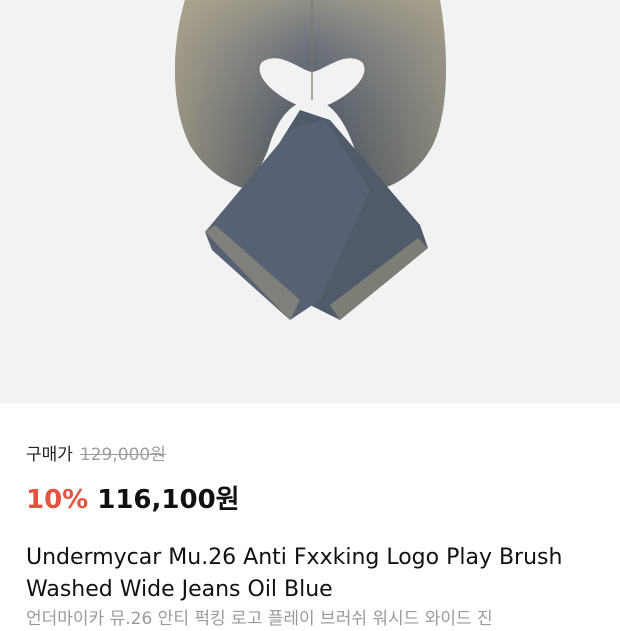 The height and width of the screenshot is (631, 620). I want to click on sale-price-row: 10% 116,100원, so click(133, 497).